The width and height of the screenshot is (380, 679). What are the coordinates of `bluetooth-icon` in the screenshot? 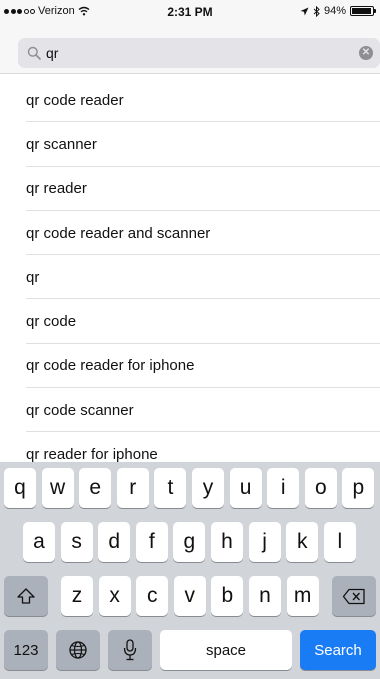 It's located at (316, 11).